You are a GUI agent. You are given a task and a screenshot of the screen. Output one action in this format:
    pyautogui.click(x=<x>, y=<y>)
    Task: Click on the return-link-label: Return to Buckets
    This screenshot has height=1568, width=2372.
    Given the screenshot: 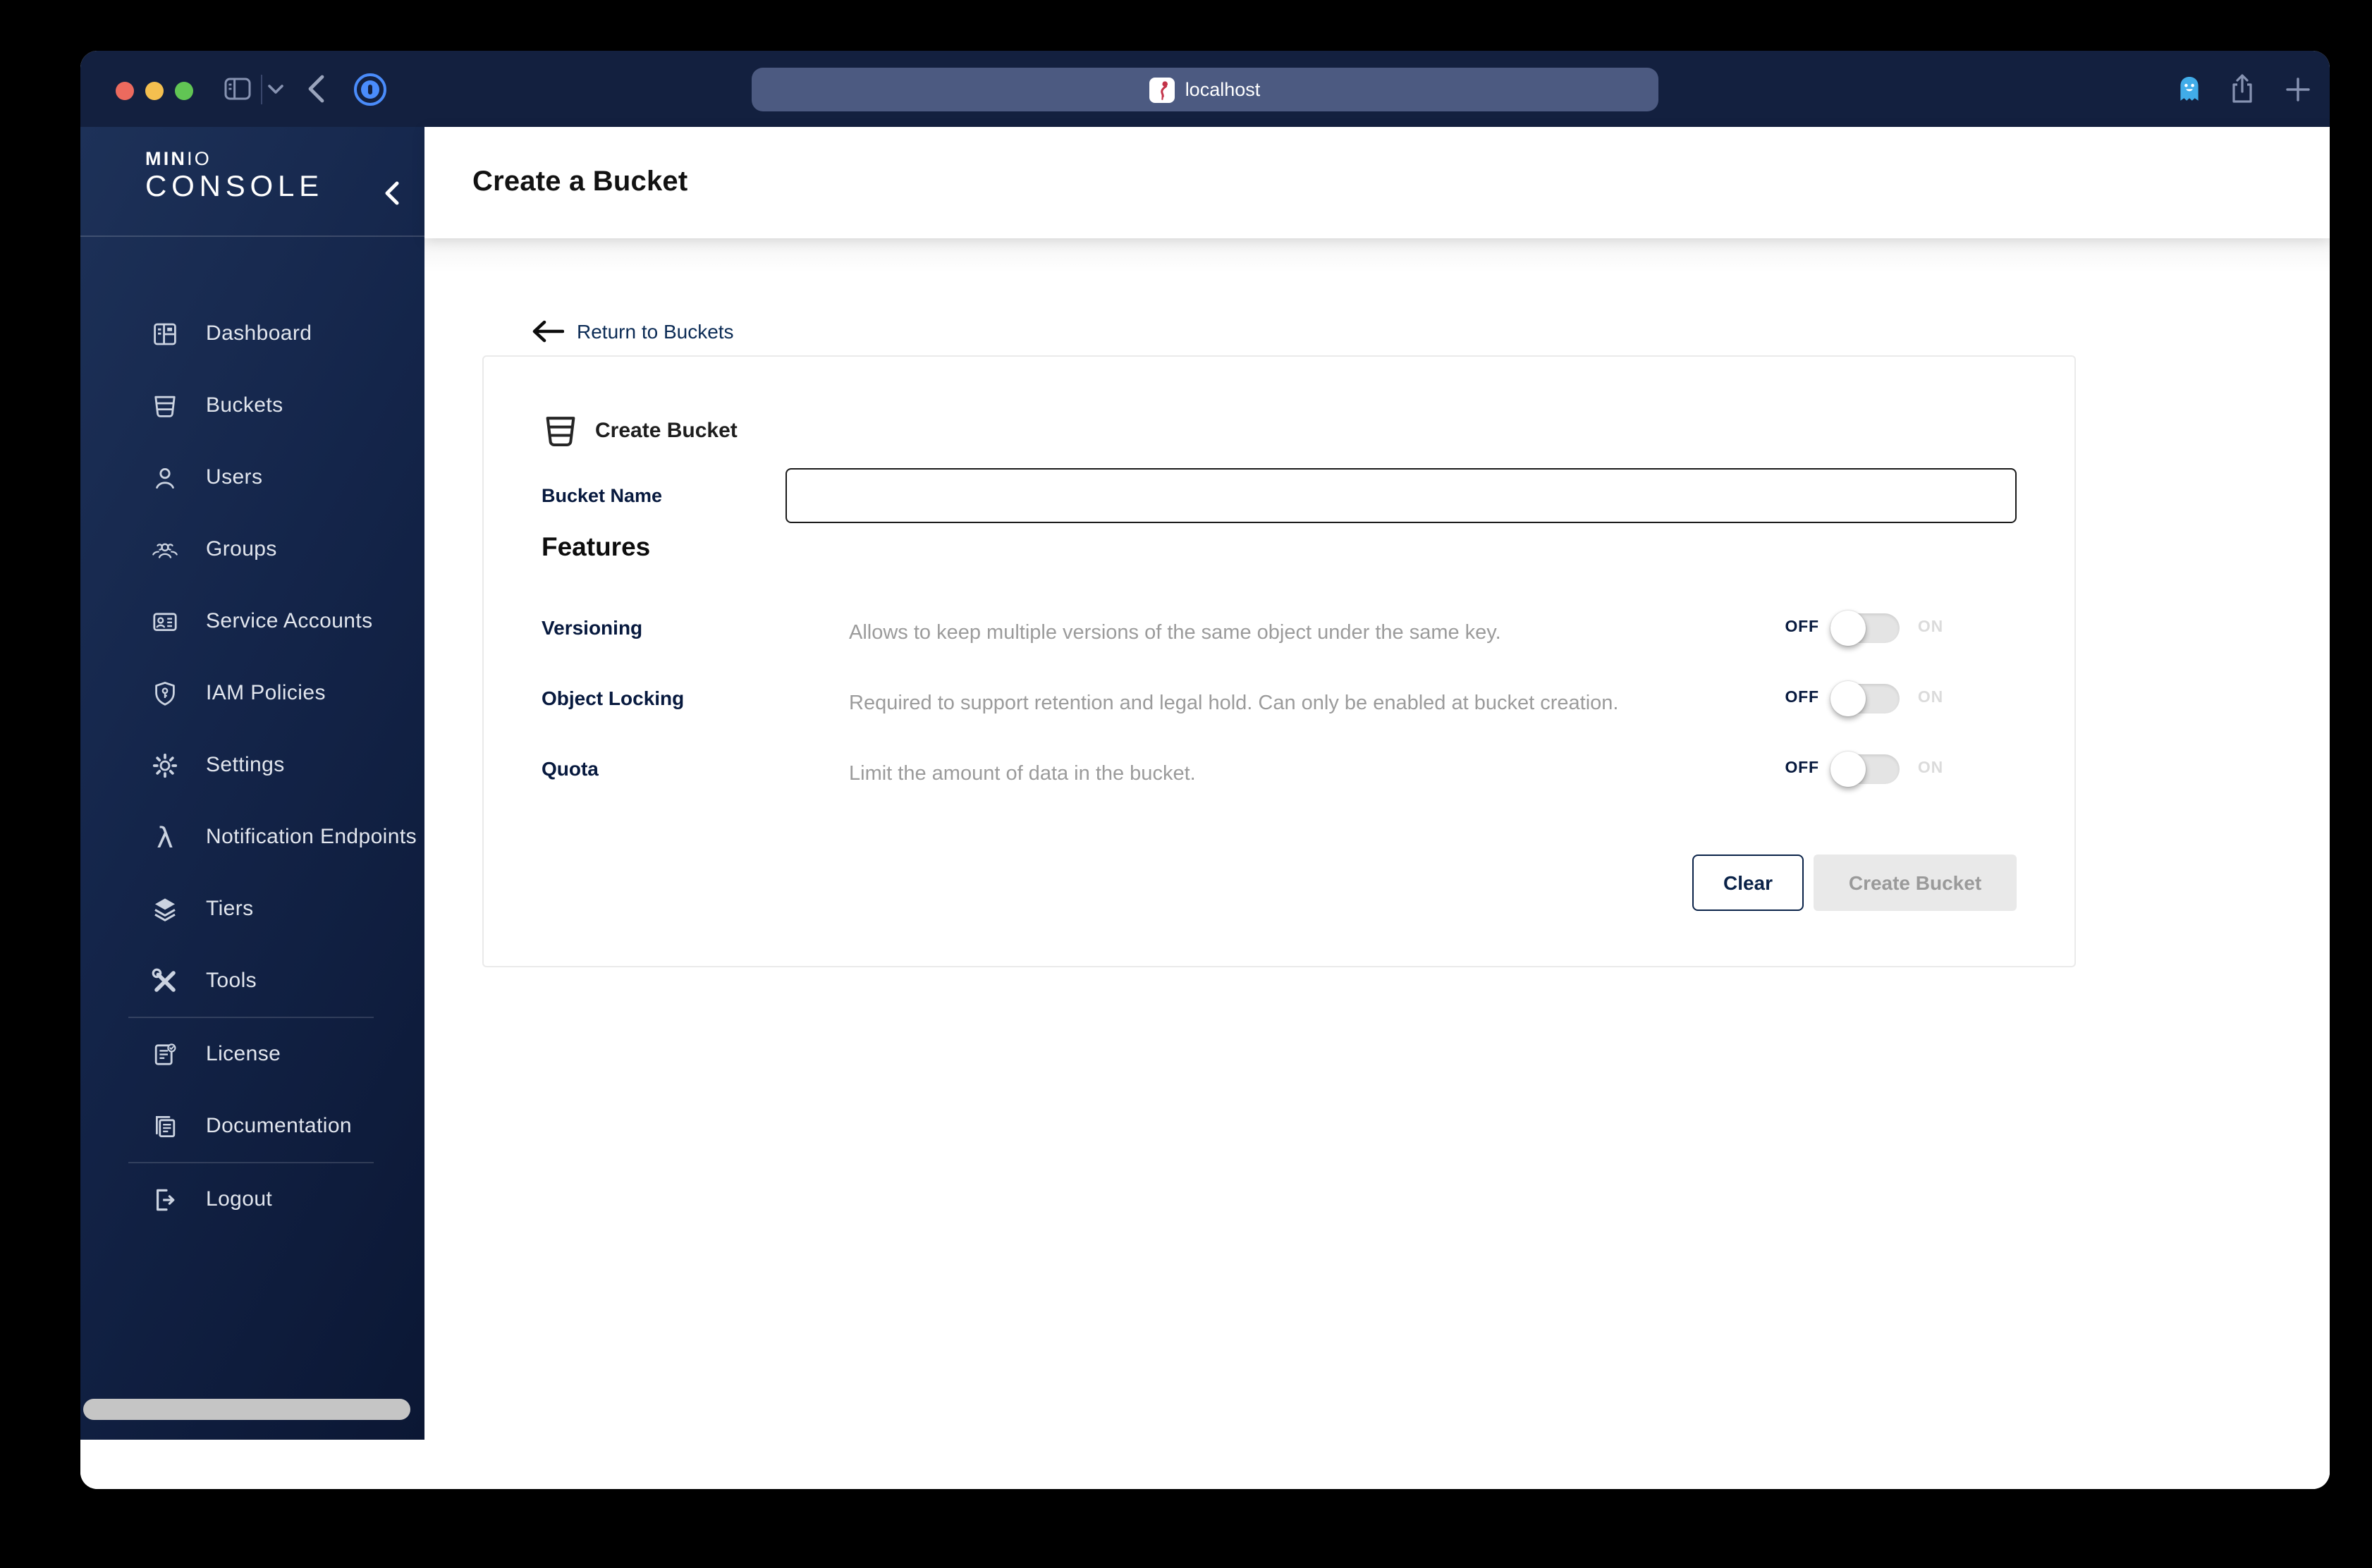 What is the action you would take?
    pyautogui.click(x=655, y=331)
    